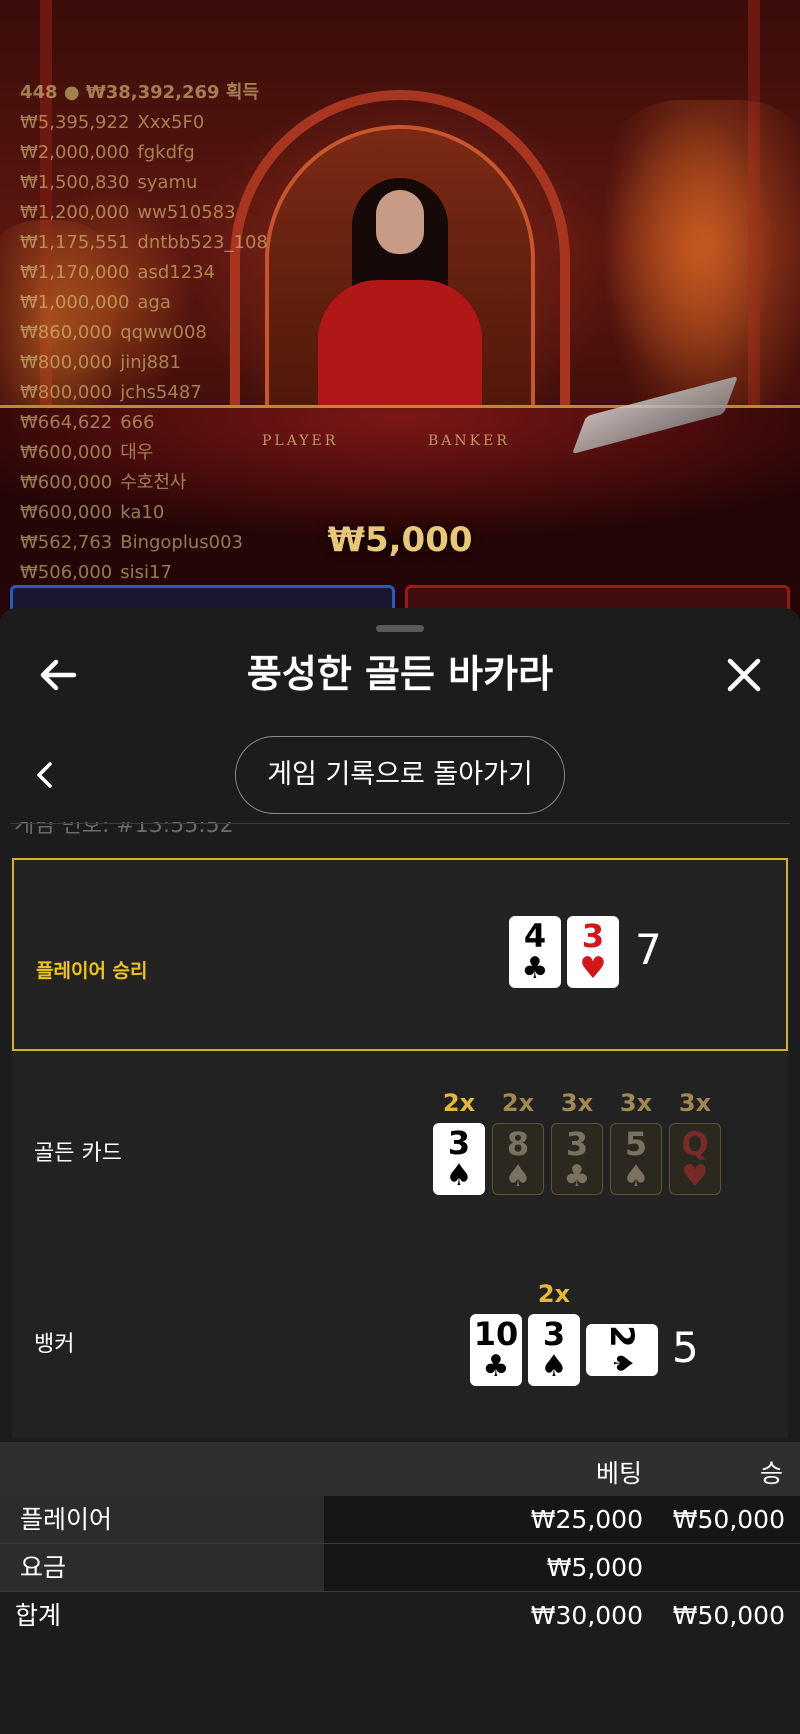  What do you see at coordinates (619, 1473) in the screenshot?
I see `header-bet: 베팅` at bounding box center [619, 1473].